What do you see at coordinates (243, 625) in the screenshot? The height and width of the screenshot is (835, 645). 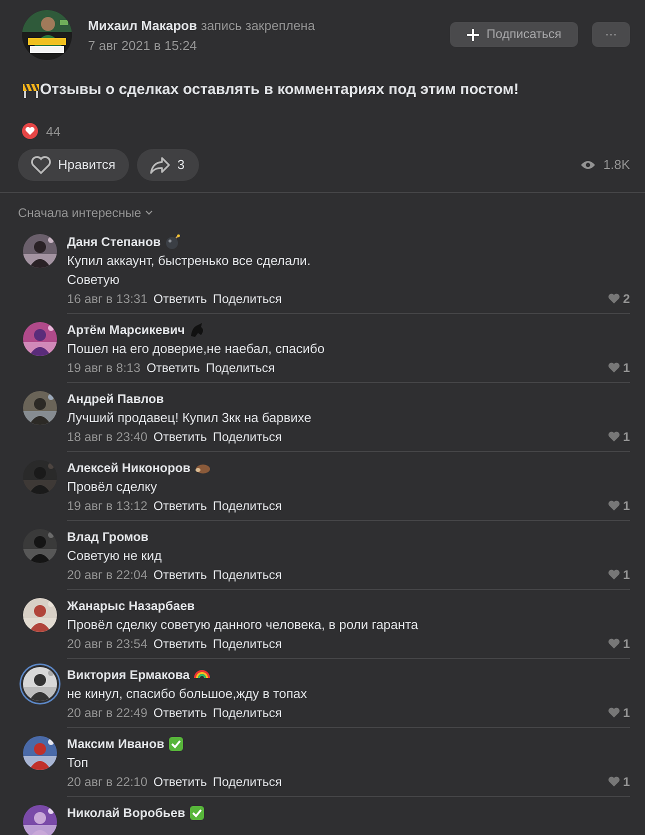 I see `comment-text: Провёл сделку советую данного человека, в роли гаранта` at bounding box center [243, 625].